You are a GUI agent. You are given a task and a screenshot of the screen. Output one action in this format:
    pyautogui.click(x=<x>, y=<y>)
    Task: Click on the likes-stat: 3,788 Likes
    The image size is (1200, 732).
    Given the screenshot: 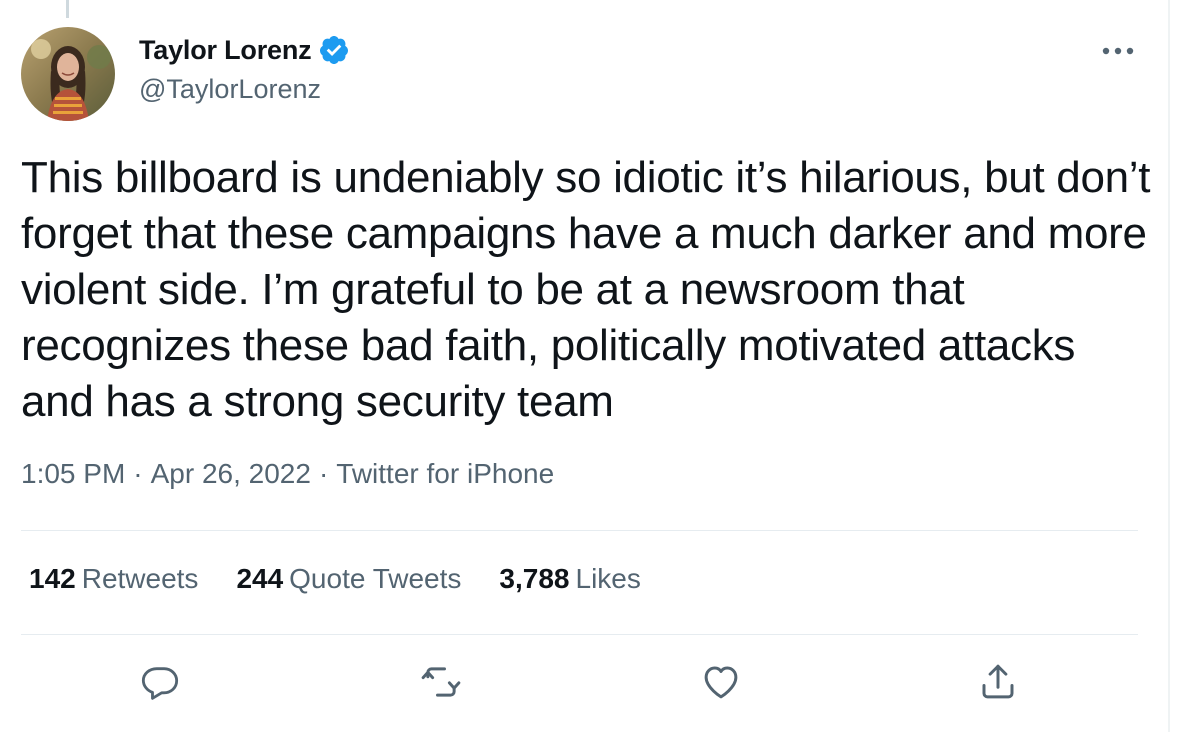 What is the action you would take?
    pyautogui.click(x=569, y=579)
    